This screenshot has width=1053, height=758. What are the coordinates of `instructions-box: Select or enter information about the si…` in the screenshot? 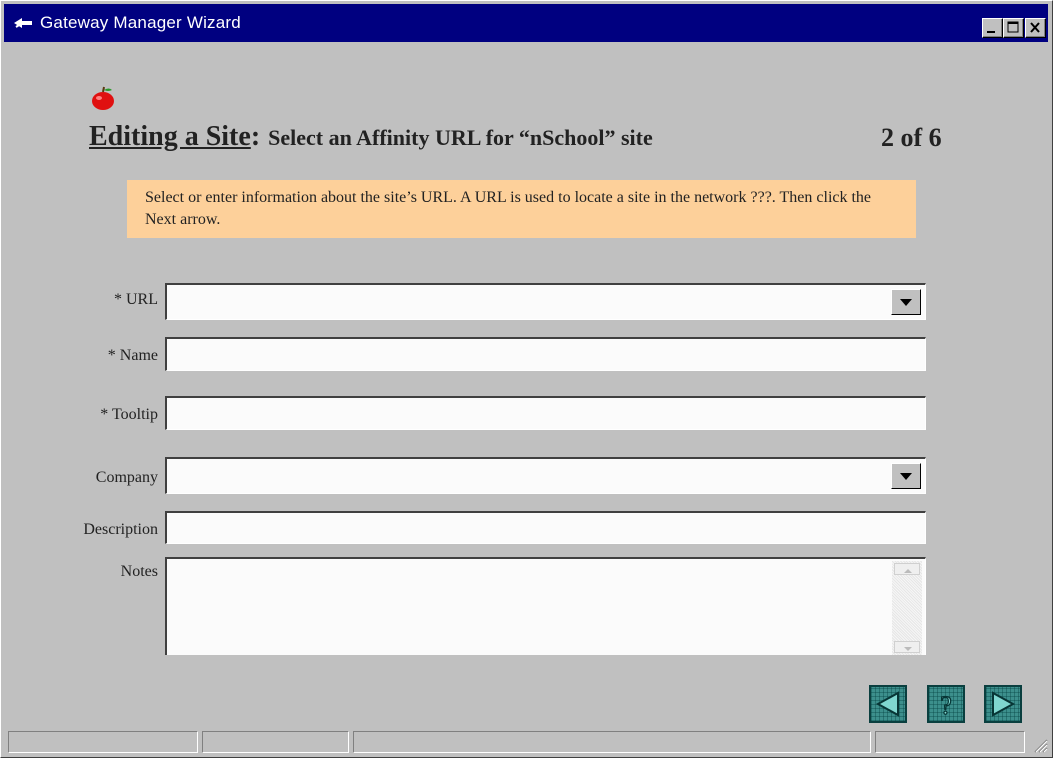 It's located at (521, 209).